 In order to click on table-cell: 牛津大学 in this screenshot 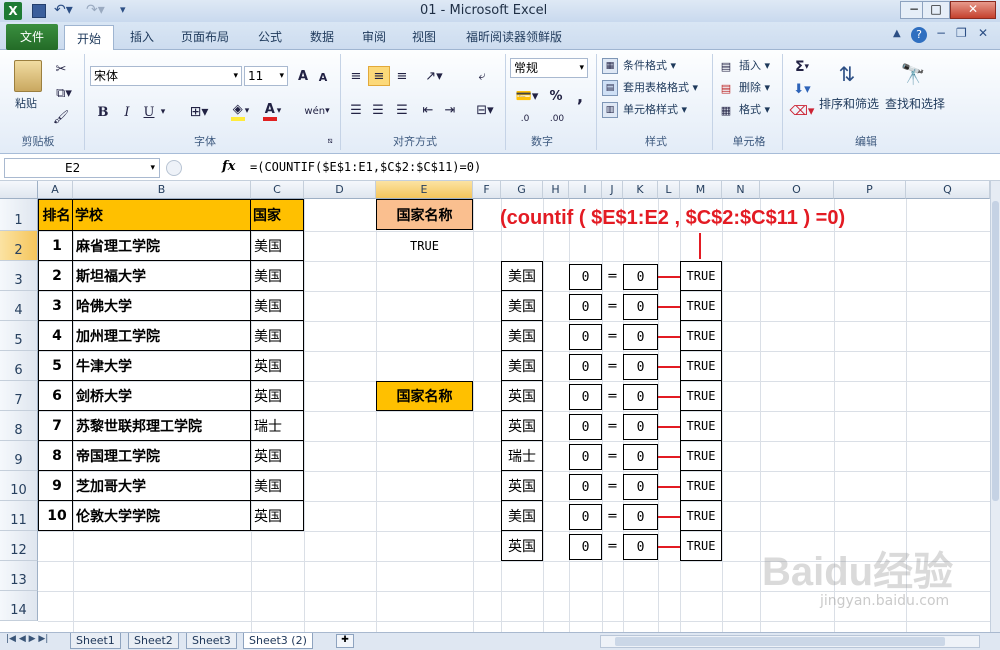, I will do `click(162, 366)`.